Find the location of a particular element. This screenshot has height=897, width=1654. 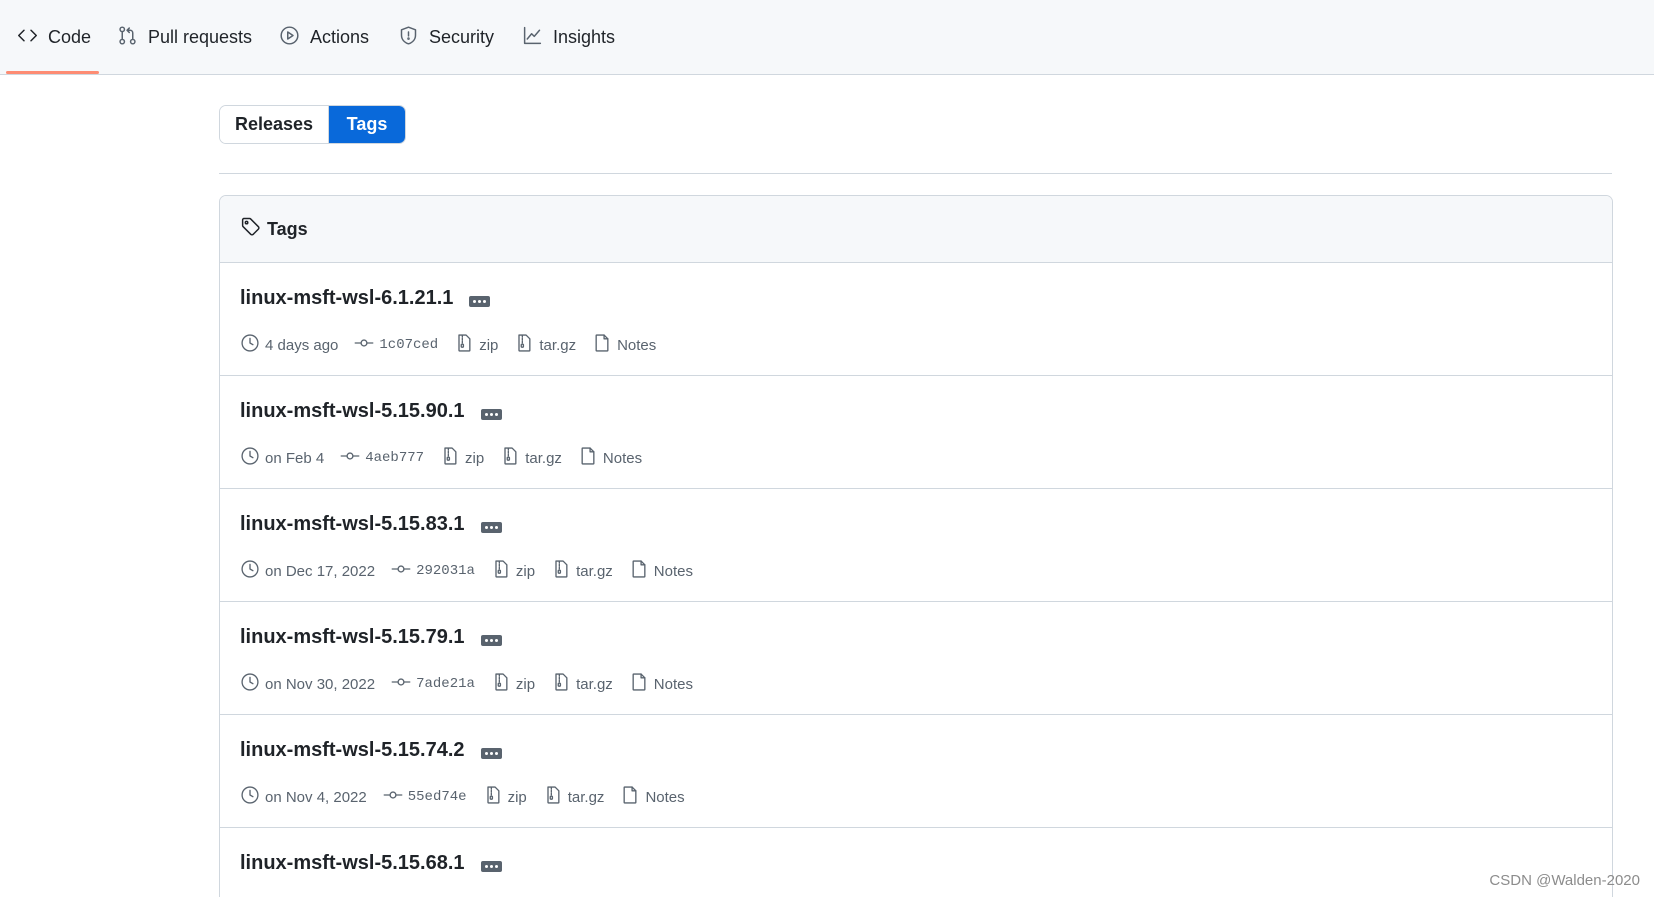

tags-button: Tags is located at coordinates (367, 124).